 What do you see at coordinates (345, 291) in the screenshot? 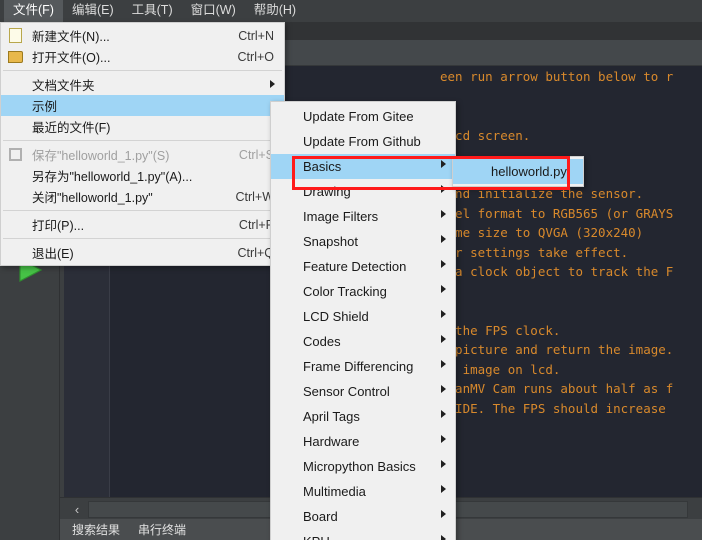
I see `menu-item-label: Color Tracking` at bounding box center [345, 291].